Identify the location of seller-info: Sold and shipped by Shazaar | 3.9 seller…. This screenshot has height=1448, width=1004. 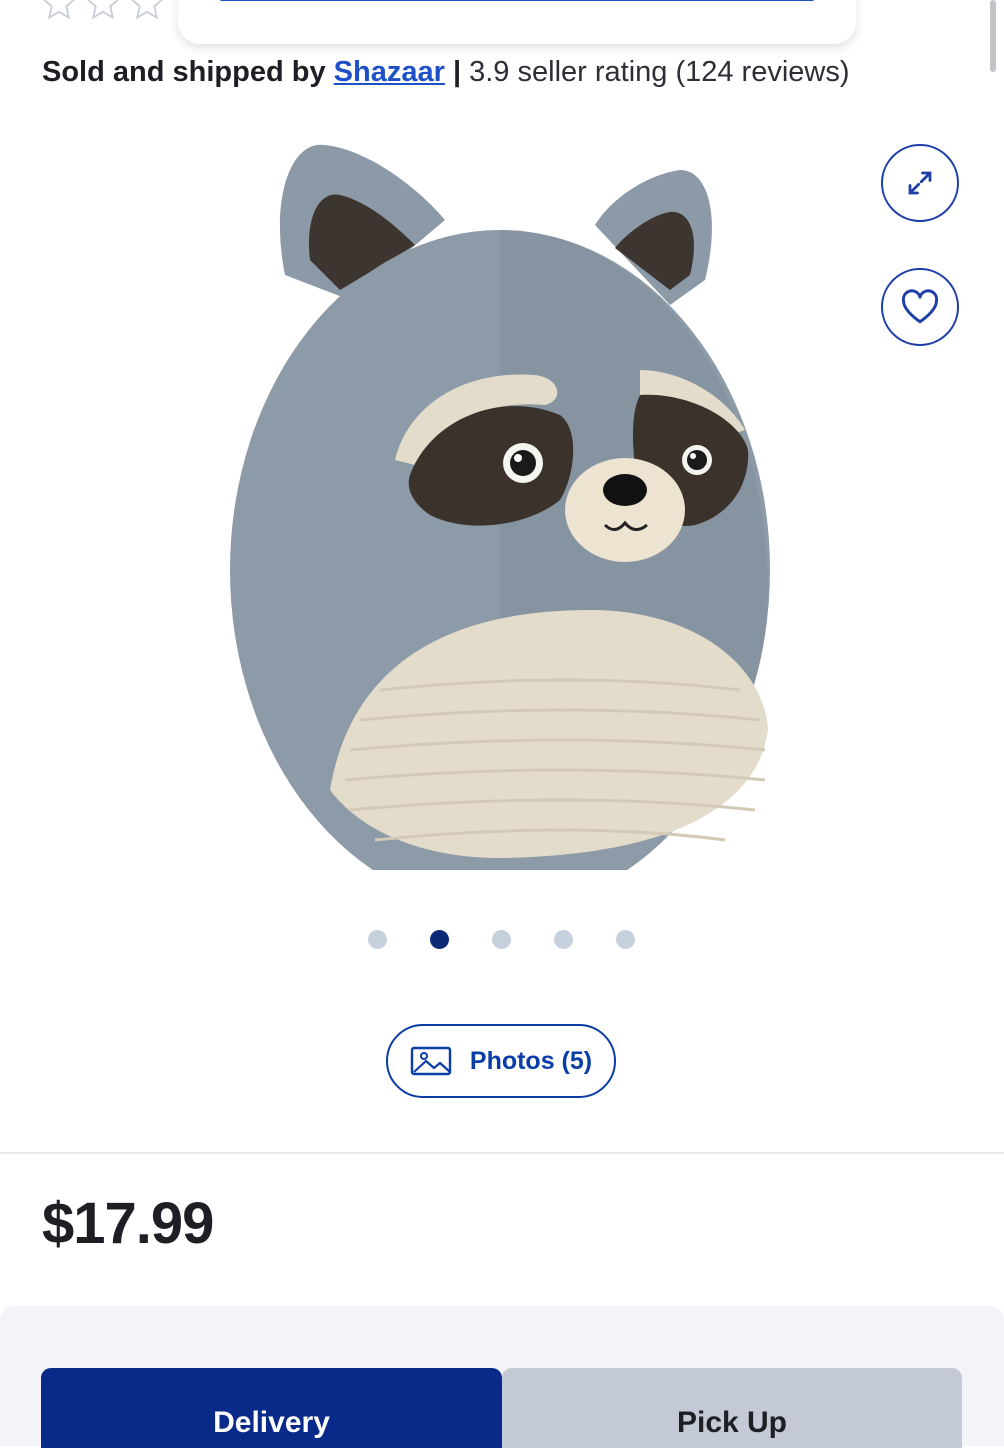
(446, 72).